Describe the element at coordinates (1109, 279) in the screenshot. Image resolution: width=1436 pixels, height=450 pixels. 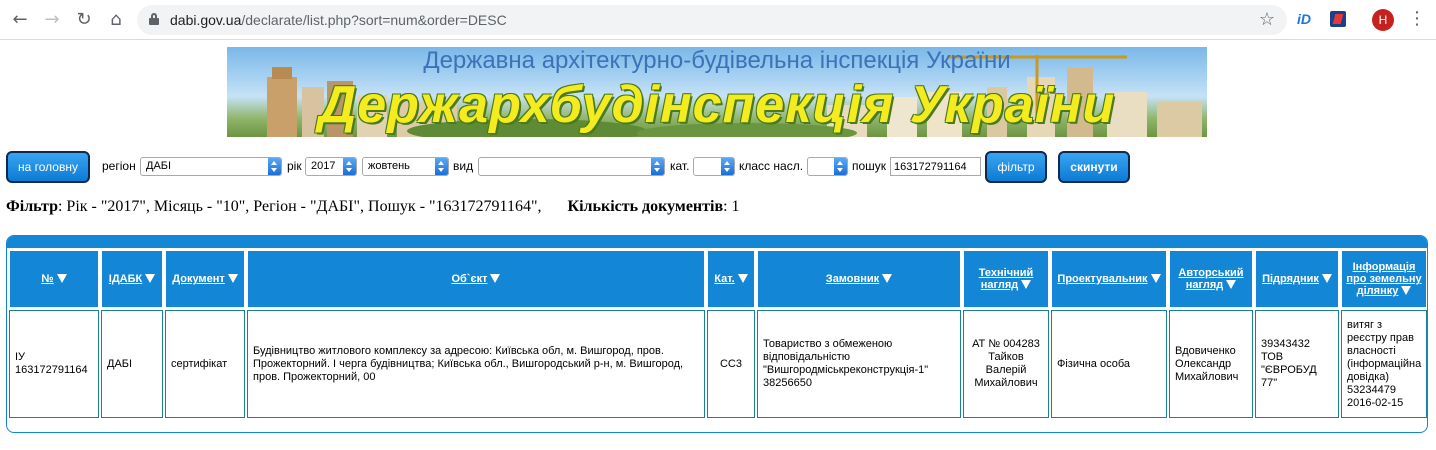
I see `header-designer: Проектувальник` at that location.